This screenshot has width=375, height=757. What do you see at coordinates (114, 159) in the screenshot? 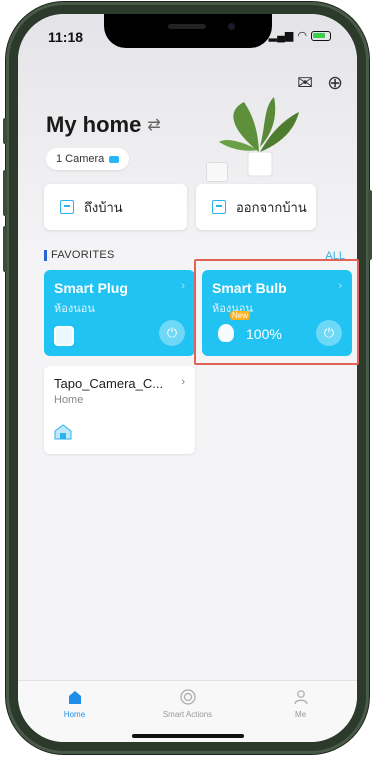
I see `video-camera-icon` at bounding box center [114, 159].